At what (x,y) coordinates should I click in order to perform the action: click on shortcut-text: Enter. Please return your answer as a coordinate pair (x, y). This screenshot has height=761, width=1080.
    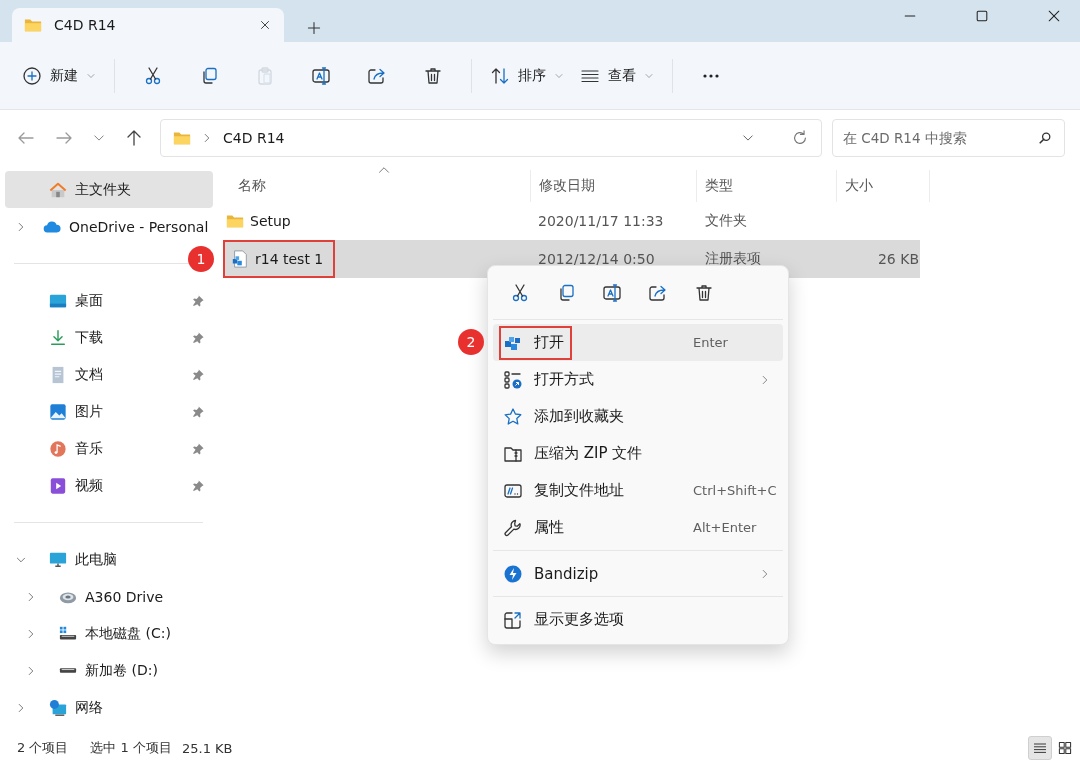
    Looking at the image, I should click on (710, 342).